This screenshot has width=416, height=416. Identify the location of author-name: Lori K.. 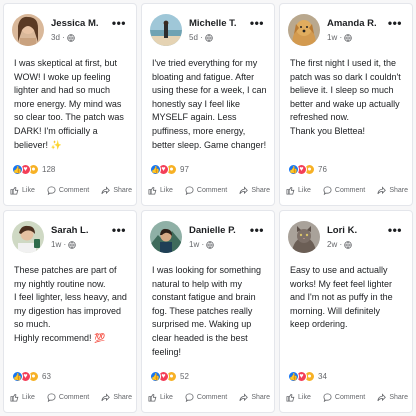
(342, 230).